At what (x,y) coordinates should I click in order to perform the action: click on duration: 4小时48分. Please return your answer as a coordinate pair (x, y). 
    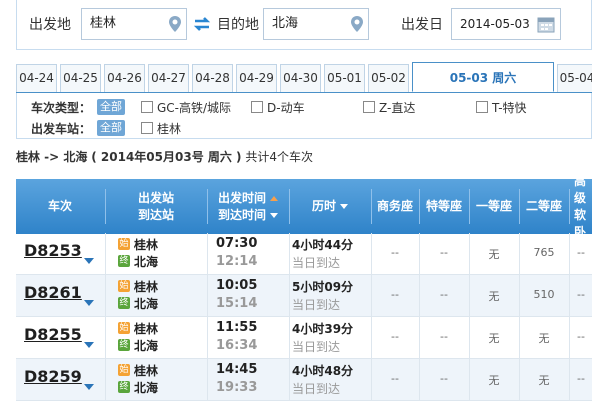
    Looking at the image, I should click on (323, 371).